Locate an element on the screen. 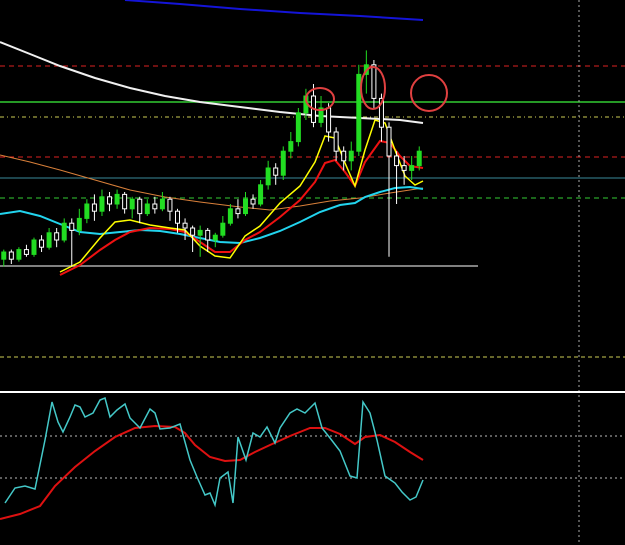 This screenshot has height=545, width=625. annotations is located at coordinates (376, 89).